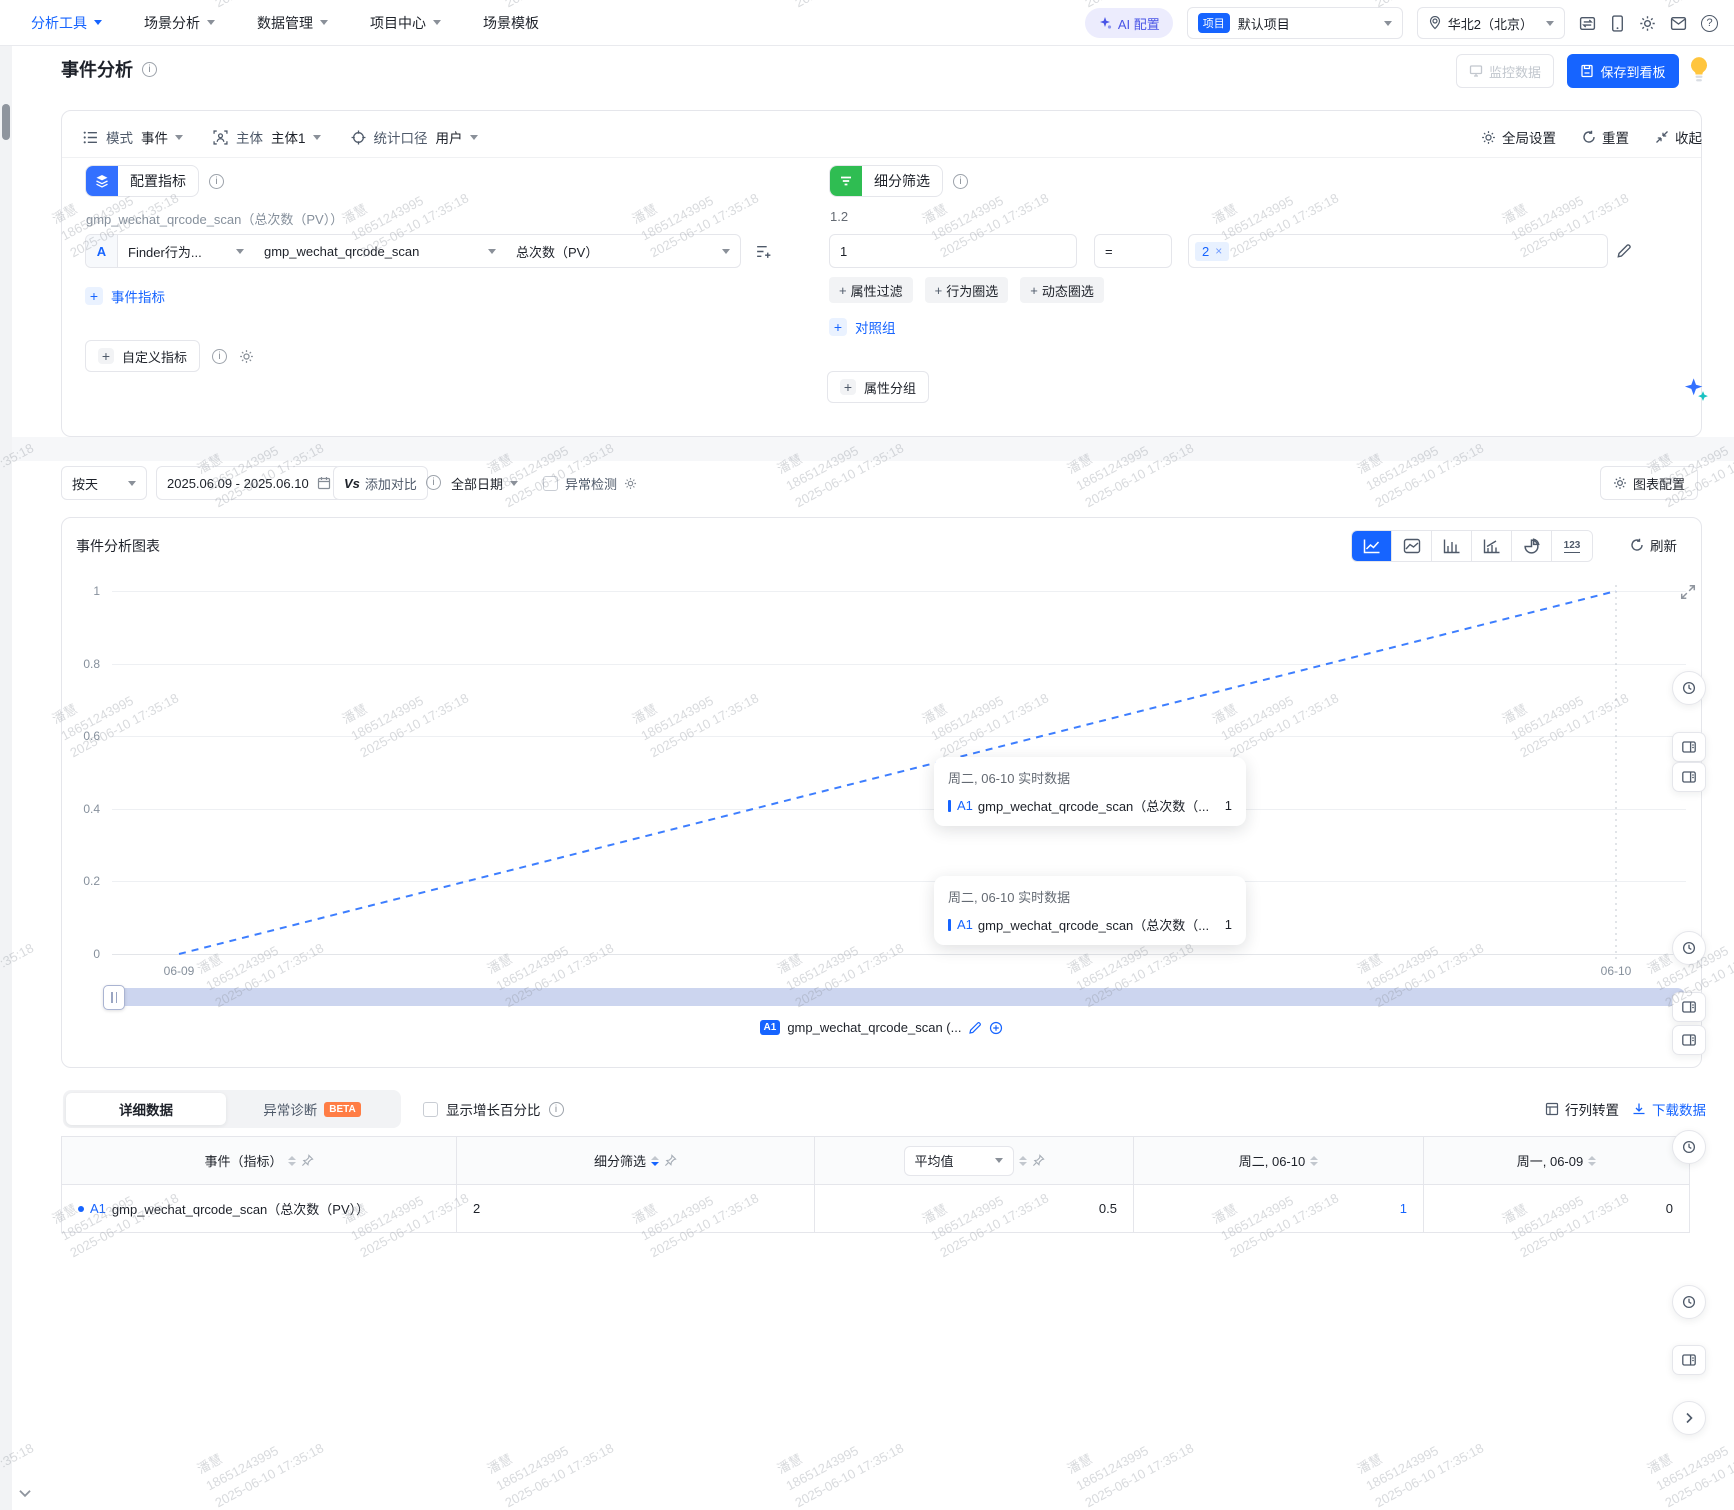  I want to click on help-icon: ?, so click(1709, 23).